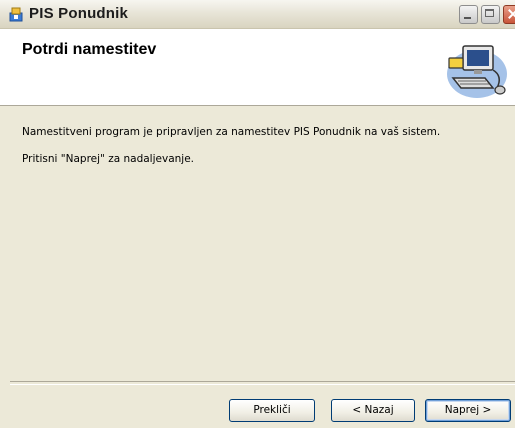  What do you see at coordinates (477, 71) in the screenshot?
I see `computer-install-icon` at bounding box center [477, 71].